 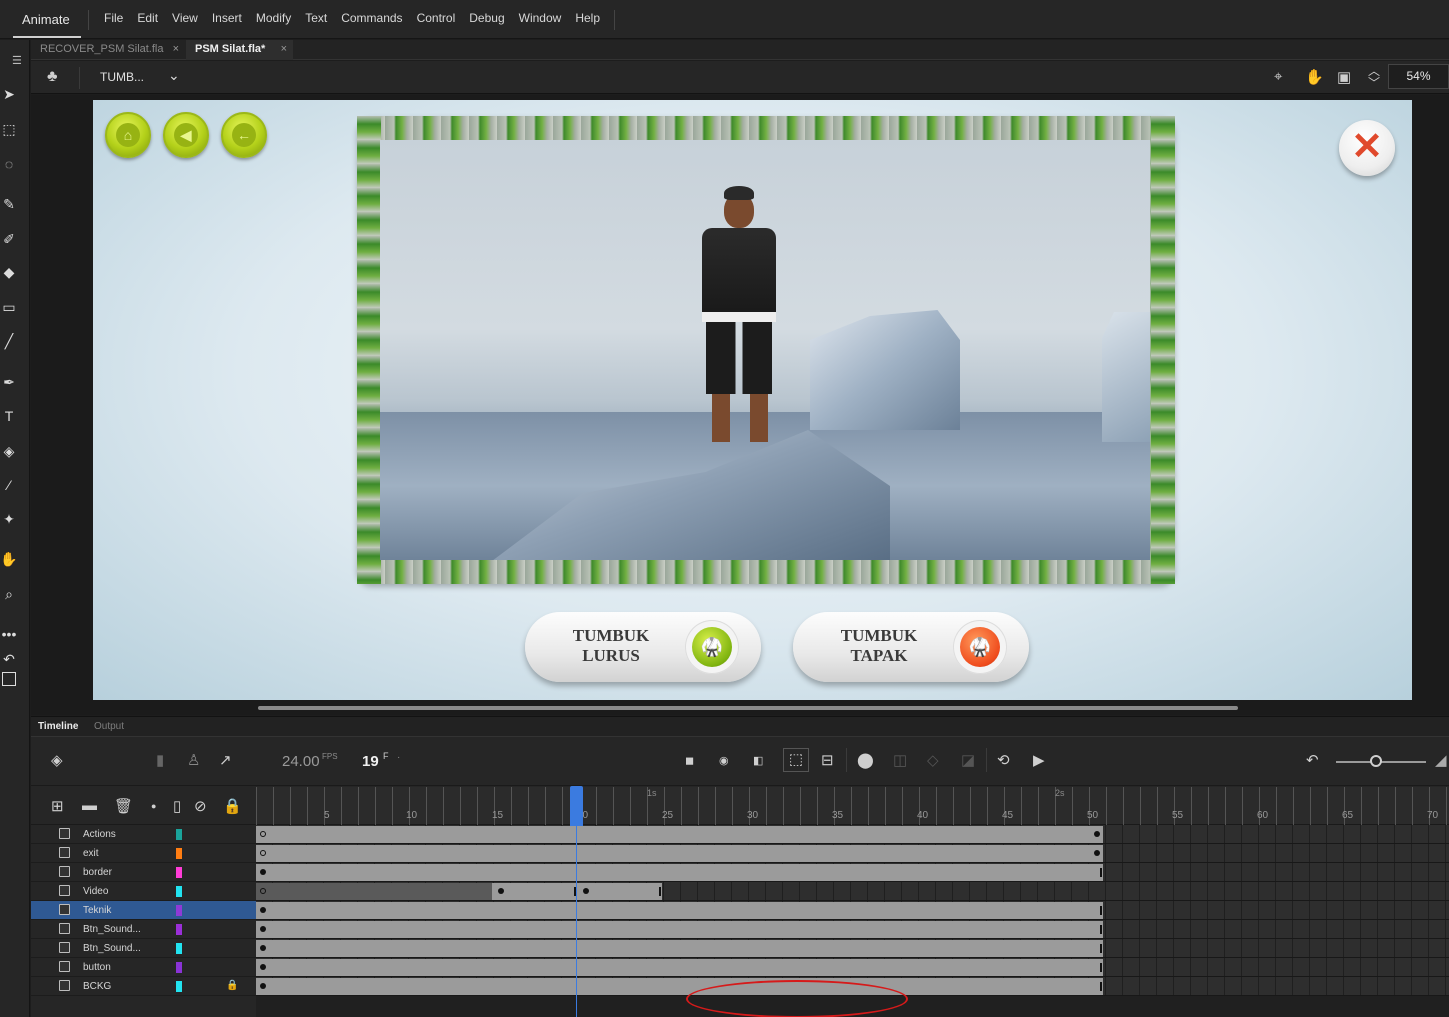 What do you see at coordinates (160, 761) in the screenshot?
I see `camera-icon: ▮` at bounding box center [160, 761].